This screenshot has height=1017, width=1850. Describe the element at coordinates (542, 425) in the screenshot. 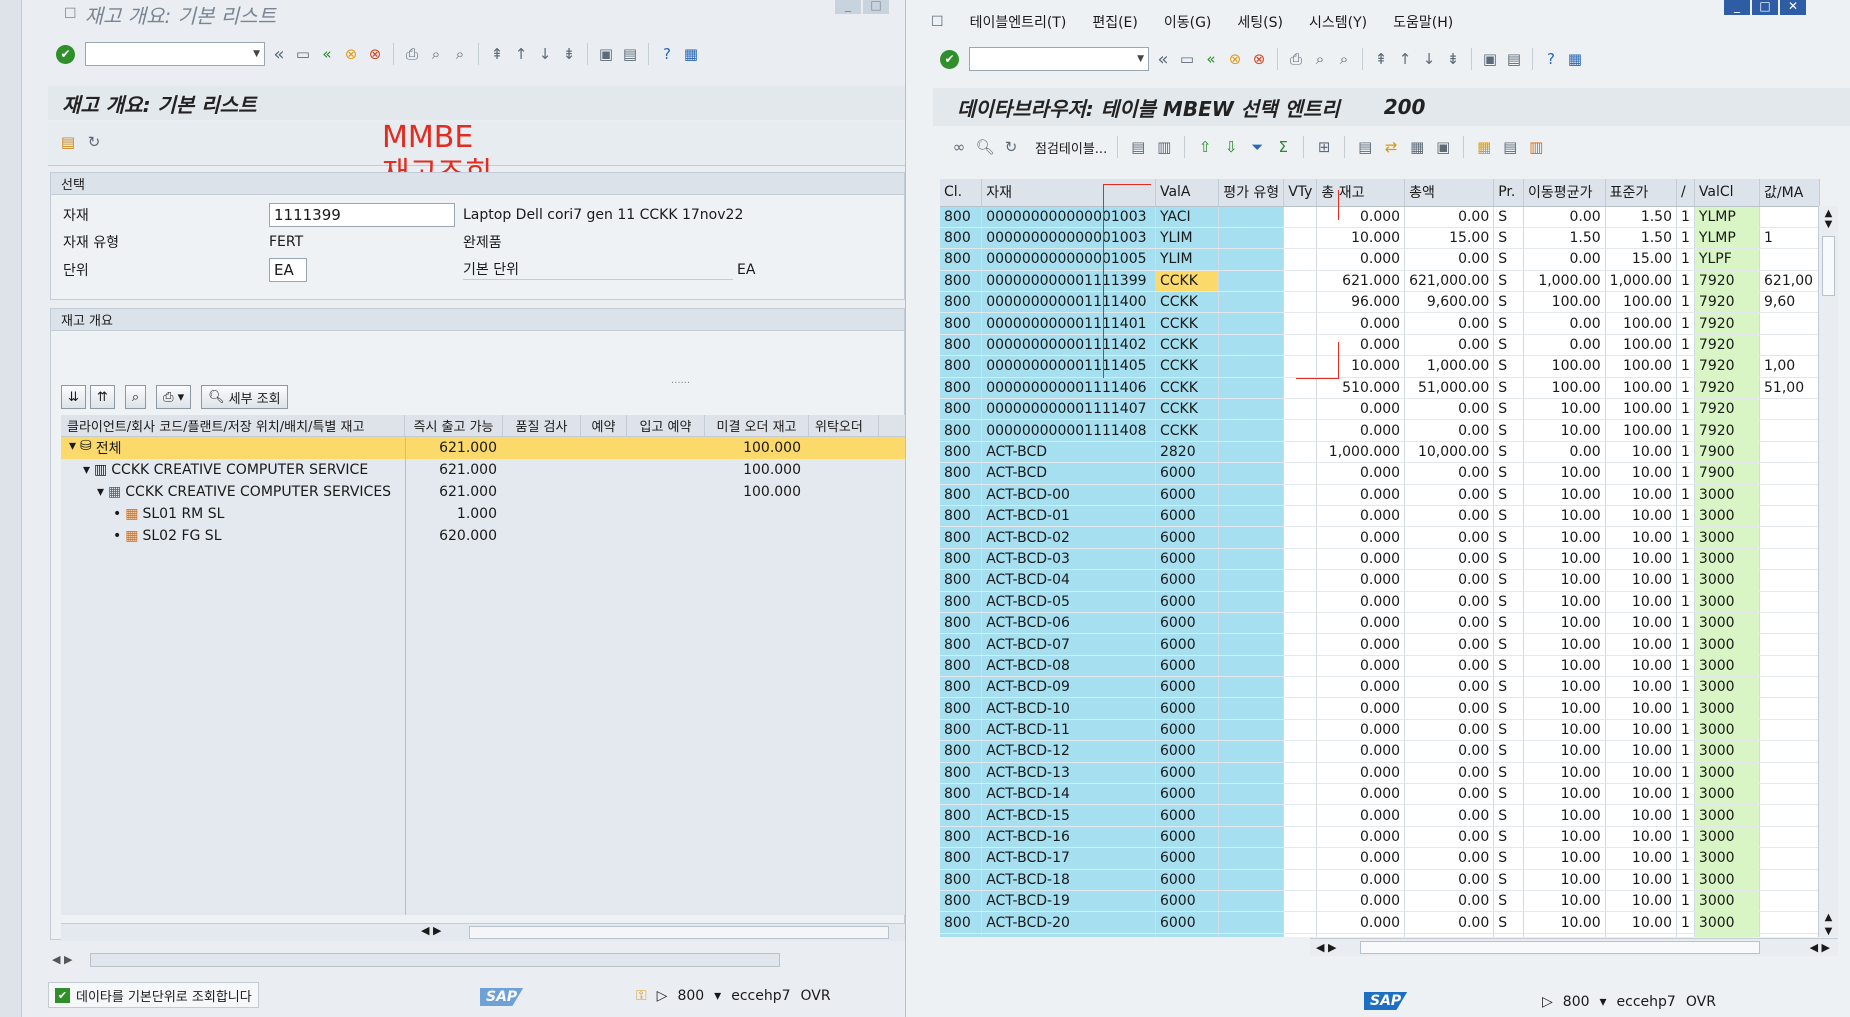

I see `col-quality: 품질 검사` at that location.